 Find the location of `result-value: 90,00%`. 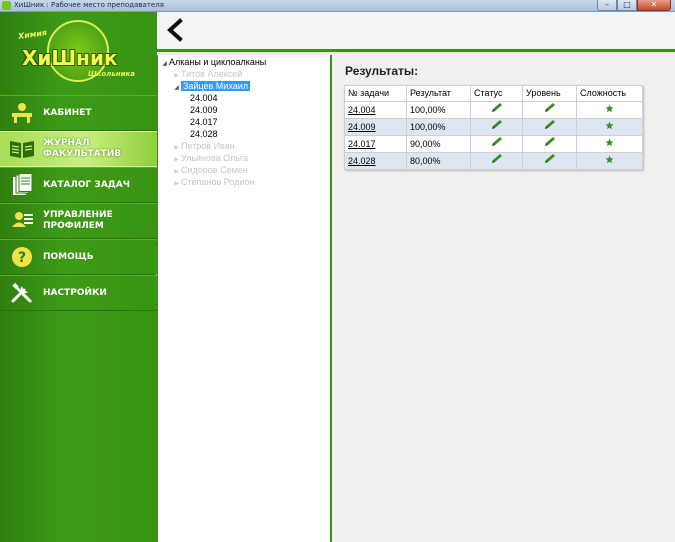

result-value: 90,00% is located at coordinates (438, 144).